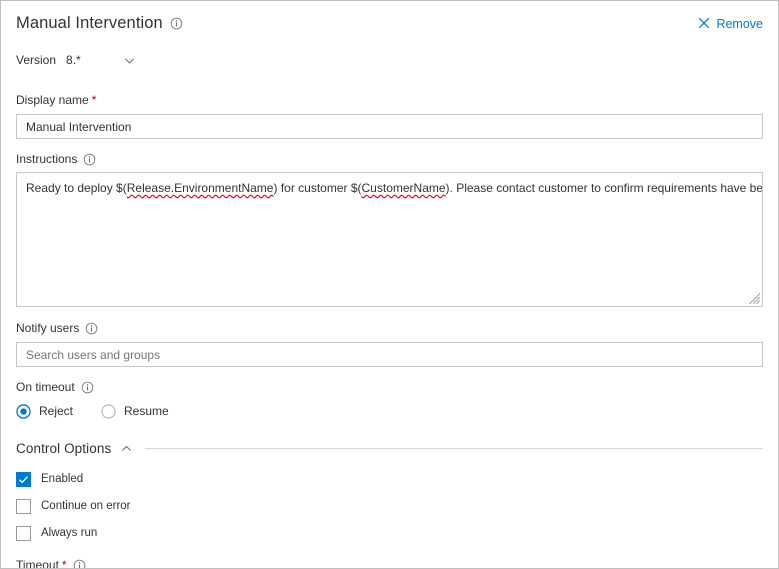 The height and width of the screenshot is (569, 779). What do you see at coordinates (317, 188) in the screenshot?
I see `instructions-text-run: ) for customer $(` at bounding box center [317, 188].